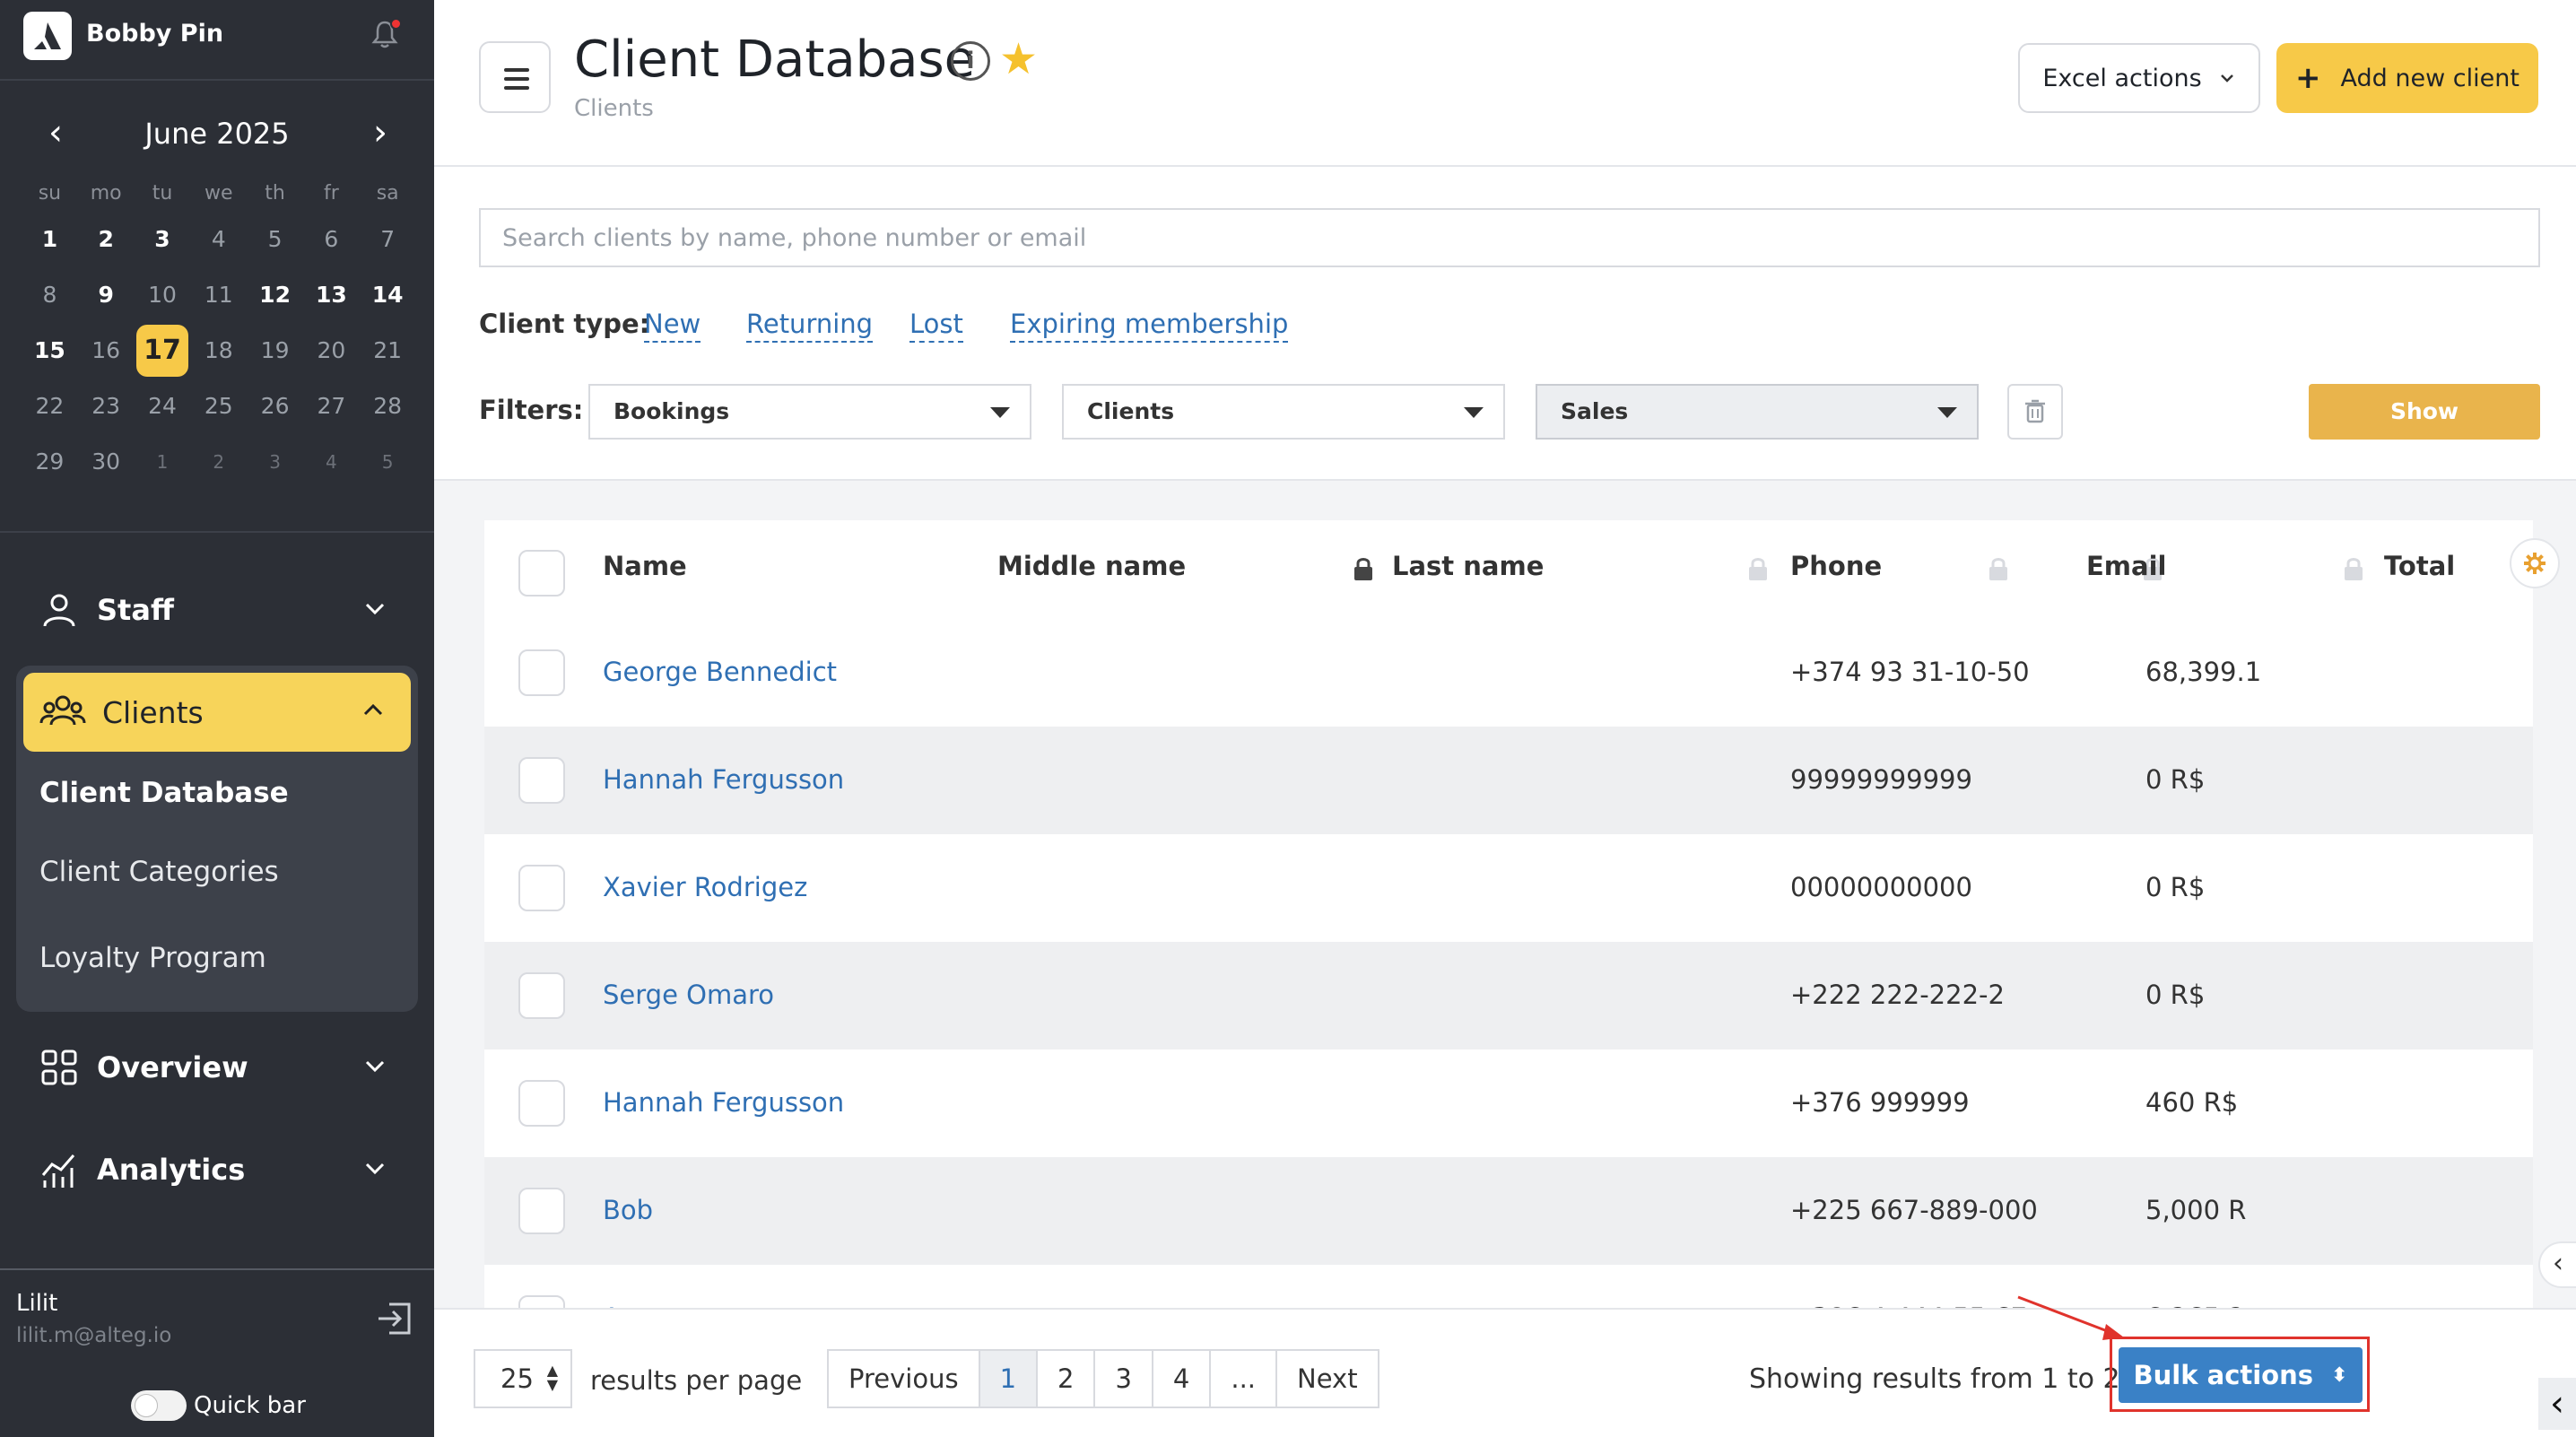 This screenshot has height=1437, width=2576. I want to click on search-input, so click(1509, 237).